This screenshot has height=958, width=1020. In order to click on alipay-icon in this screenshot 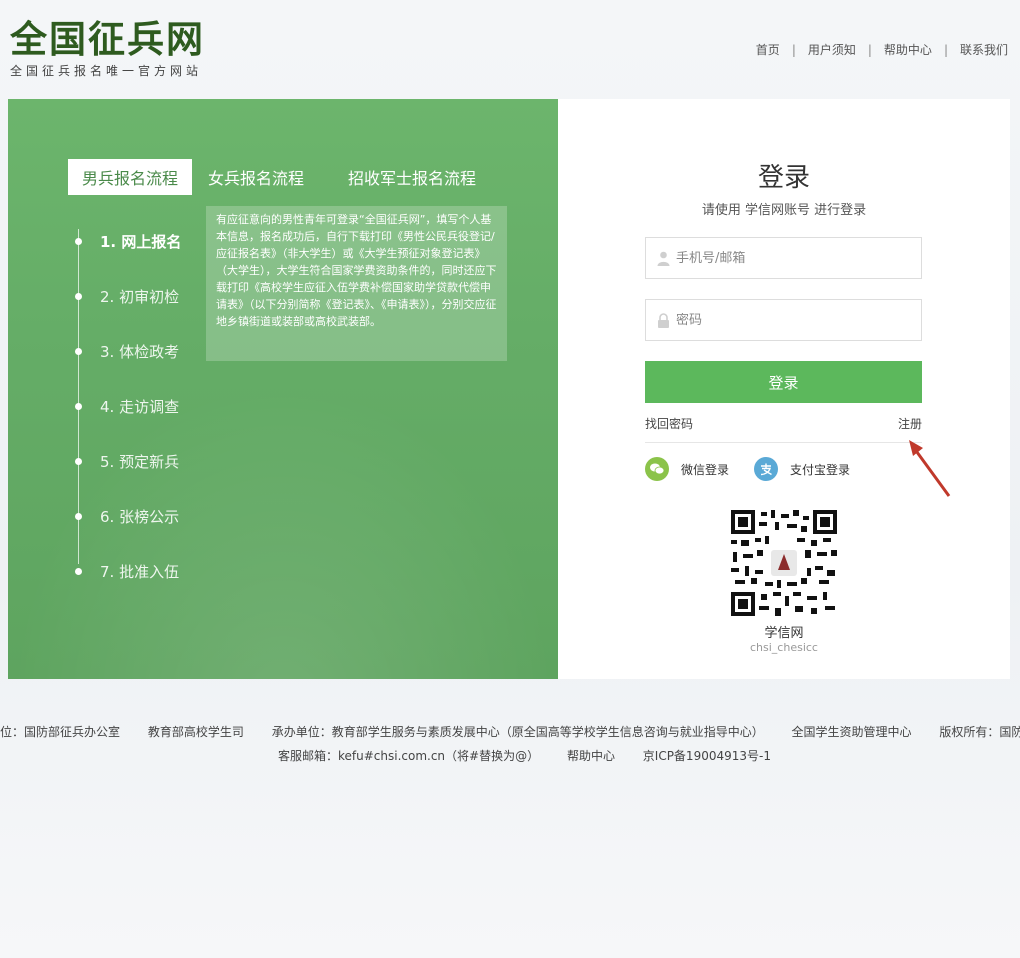, I will do `click(766, 469)`.